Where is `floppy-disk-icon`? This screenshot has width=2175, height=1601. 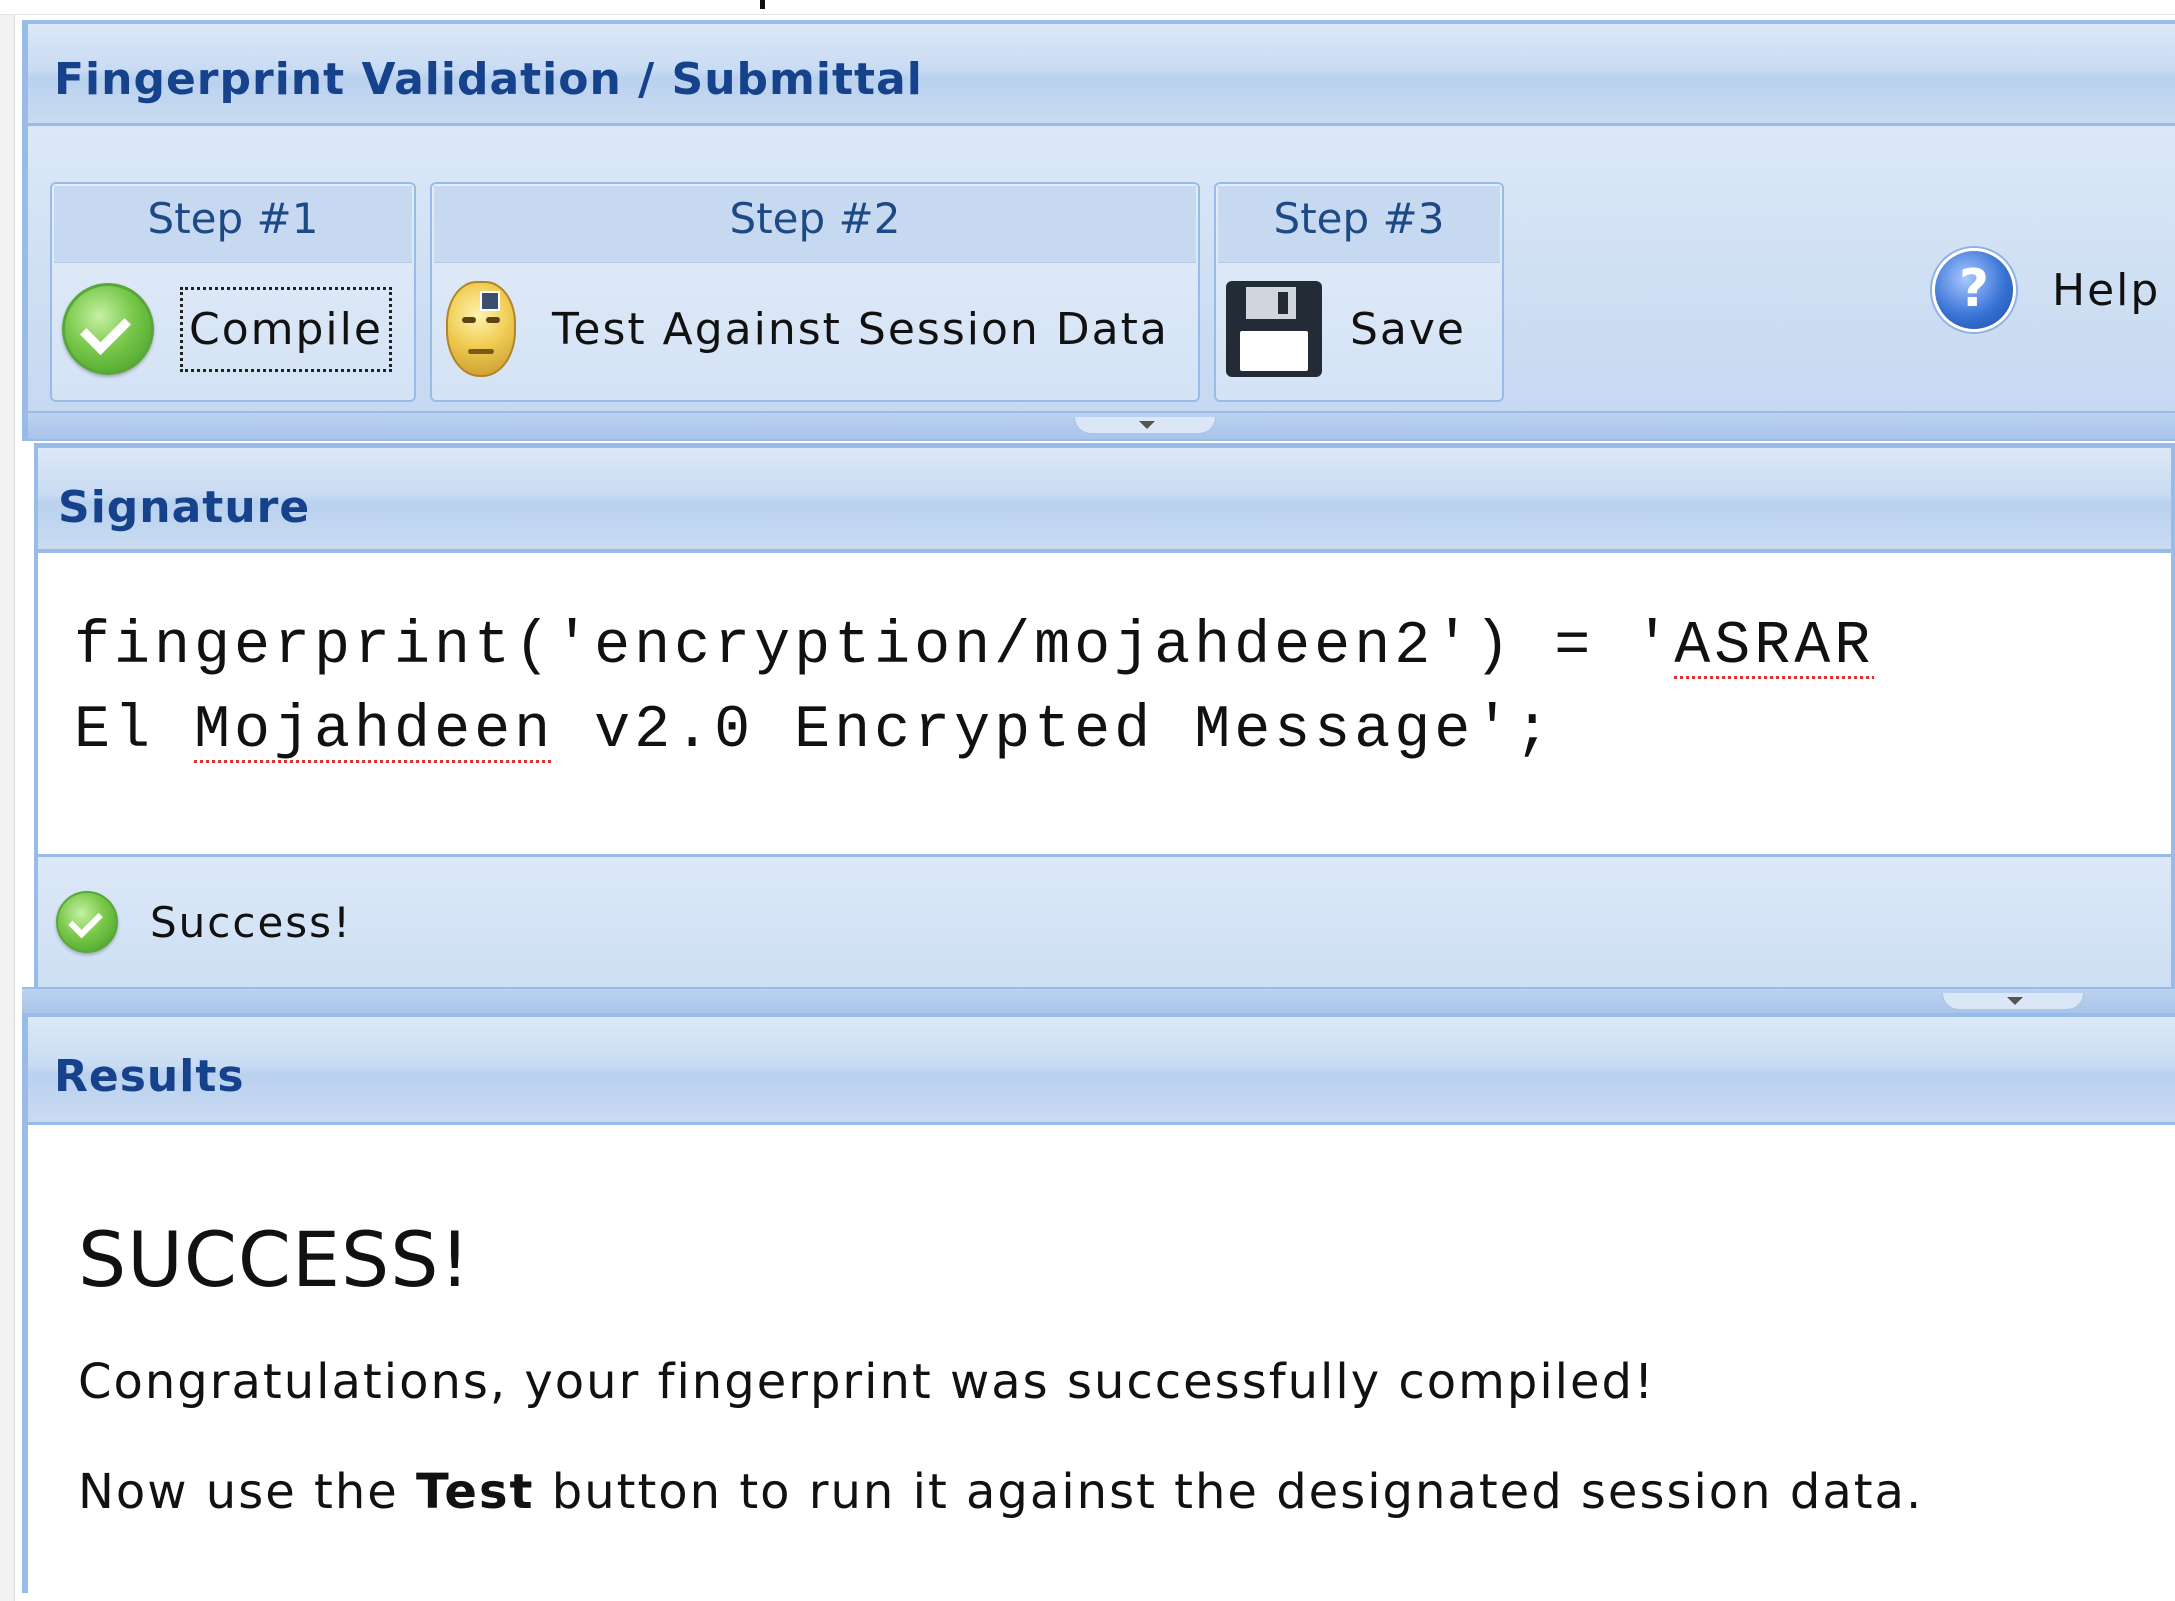 floppy-disk-icon is located at coordinates (1274, 329).